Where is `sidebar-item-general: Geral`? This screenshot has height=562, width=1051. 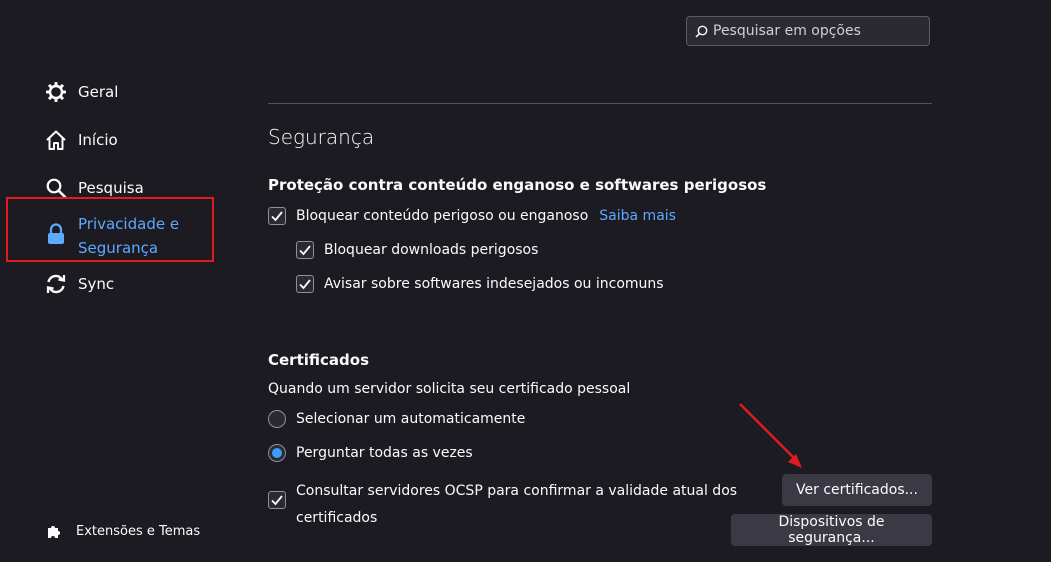 sidebar-item-general: Geral is located at coordinates (81, 92).